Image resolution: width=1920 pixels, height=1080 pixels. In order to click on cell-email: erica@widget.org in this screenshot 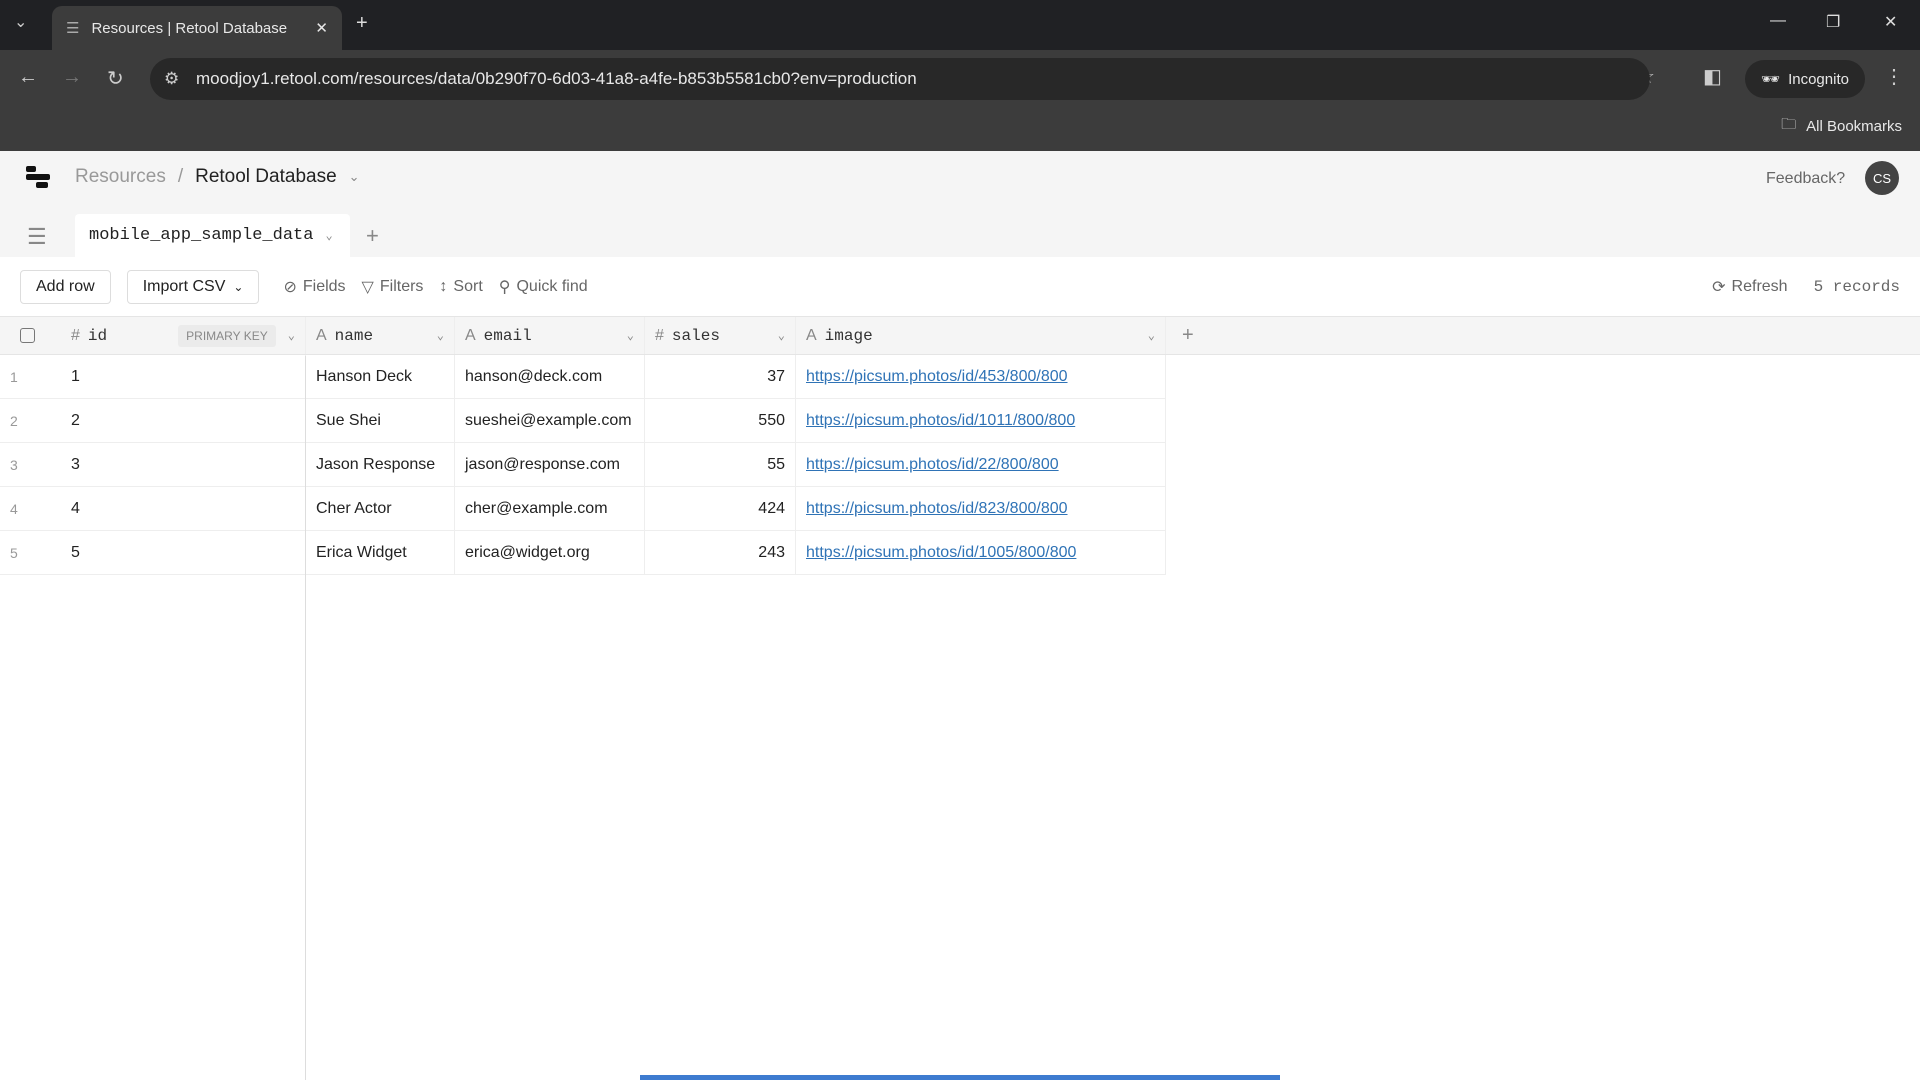, I will do `click(550, 552)`.